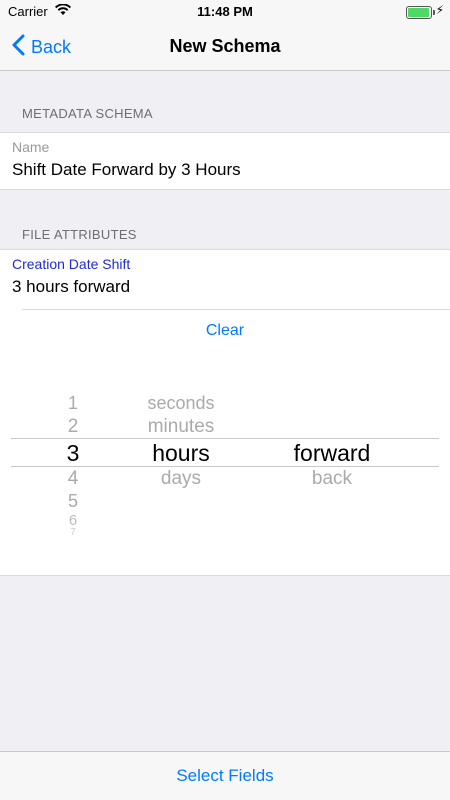 This screenshot has height=800, width=450. What do you see at coordinates (181, 403) in the screenshot?
I see `picker-unit-option: seconds` at bounding box center [181, 403].